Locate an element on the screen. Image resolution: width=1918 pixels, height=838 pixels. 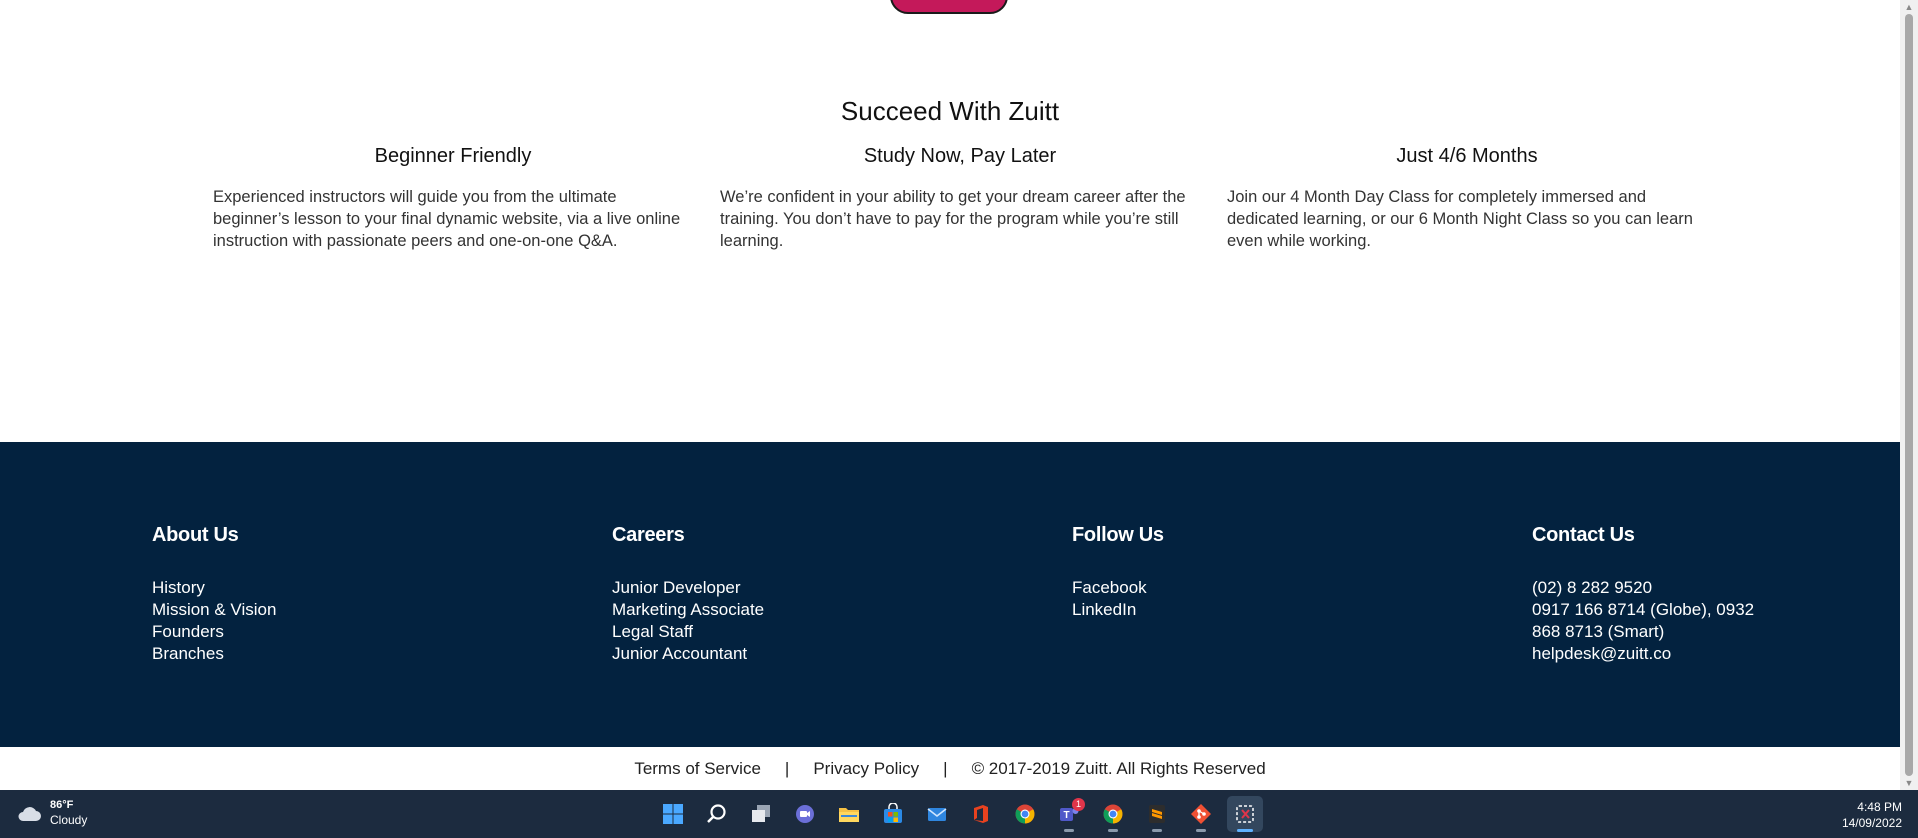
footer-link-mission: Mission & Vision is located at coordinates (282, 610).